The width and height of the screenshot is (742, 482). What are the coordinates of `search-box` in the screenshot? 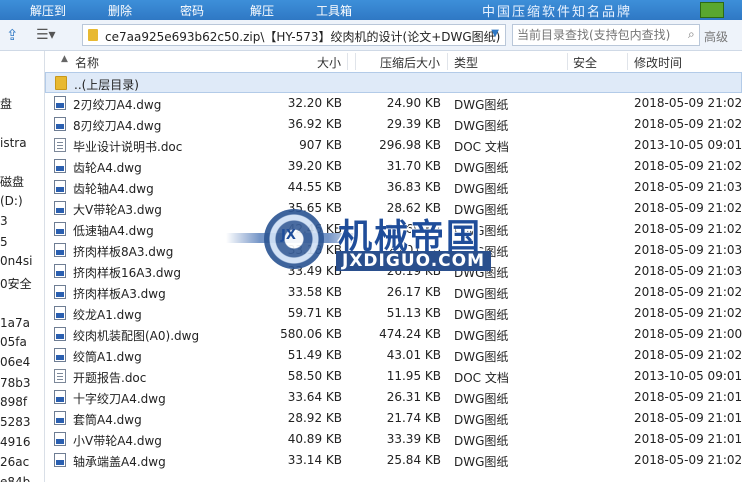 It's located at (608, 35).